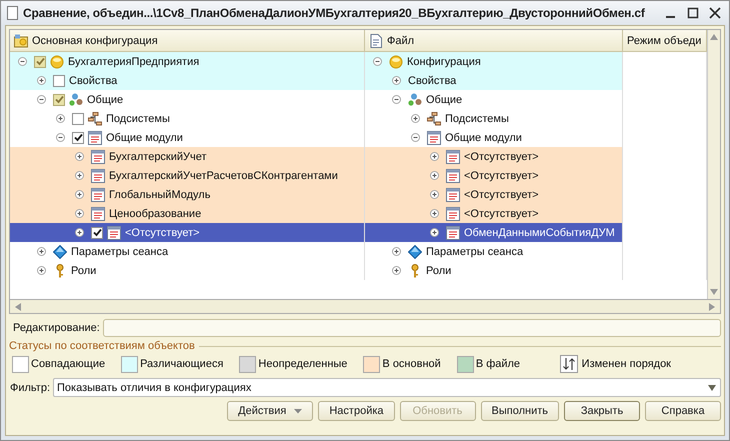 The width and height of the screenshot is (730, 441). What do you see at coordinates (602, 411) in the screenshot?
I see `button: Закрыть` at bounding box center [602, 411].